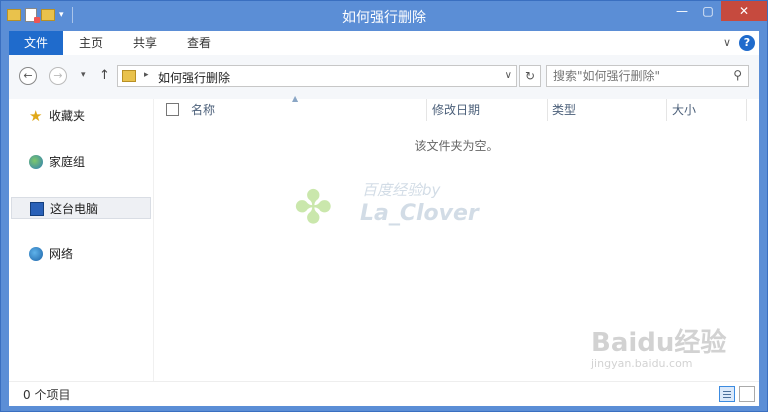 The height and width of the screenshot is (412, 768). I want to click on network-icon, so click(36, 254).